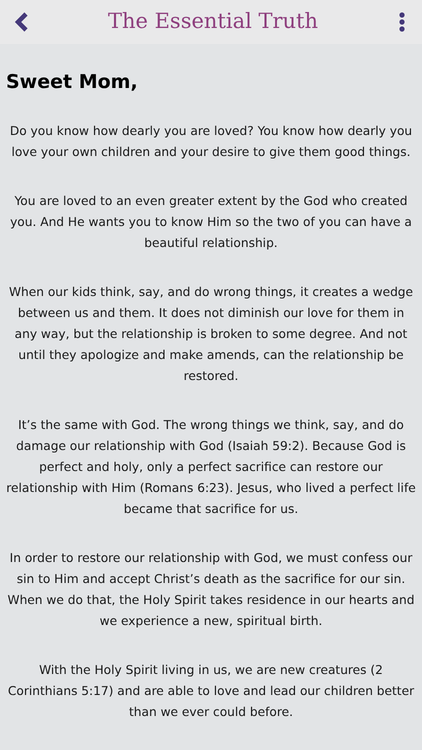 This screenshot has height=750, width=422. Describe the element at coordinates (211, 691) in the screenshot. I see `paragraph: With the Holy Spirit living in us, we are new creatures (2 Corinthians 5:17) and are able to love and lead our children better than we ever could before.` at that location.